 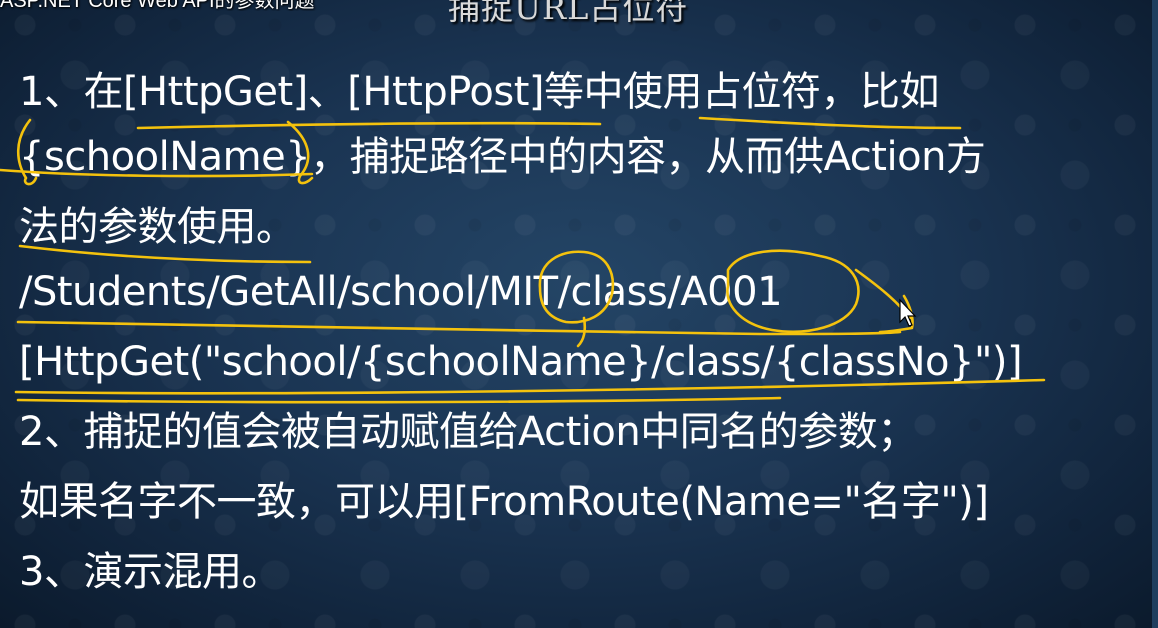 I want to click on window-right-edge, so click(x=1155, y=314).